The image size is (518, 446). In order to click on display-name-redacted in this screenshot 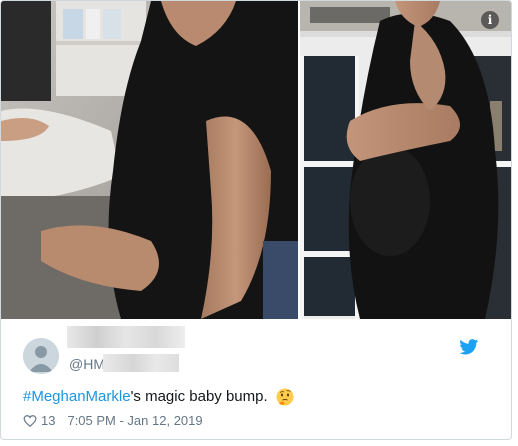, I will do `click(126, 337)`.